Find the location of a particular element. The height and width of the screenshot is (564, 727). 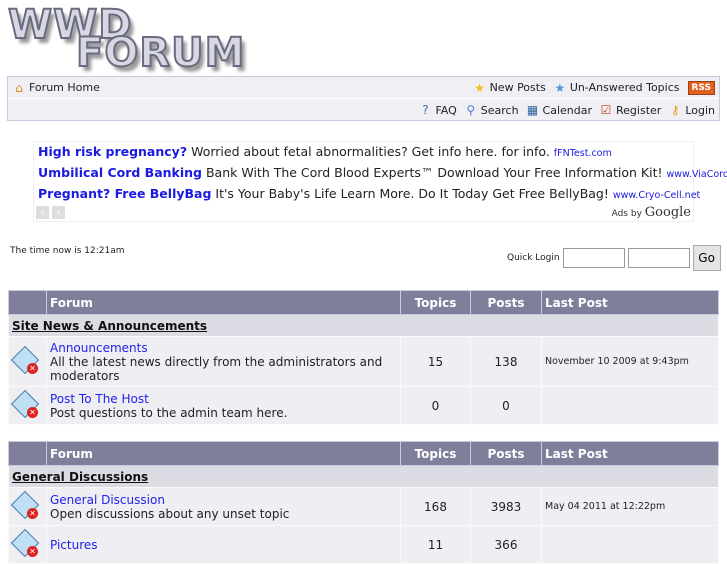

logo-line2: FORUM is located at coordinates (160, 53).